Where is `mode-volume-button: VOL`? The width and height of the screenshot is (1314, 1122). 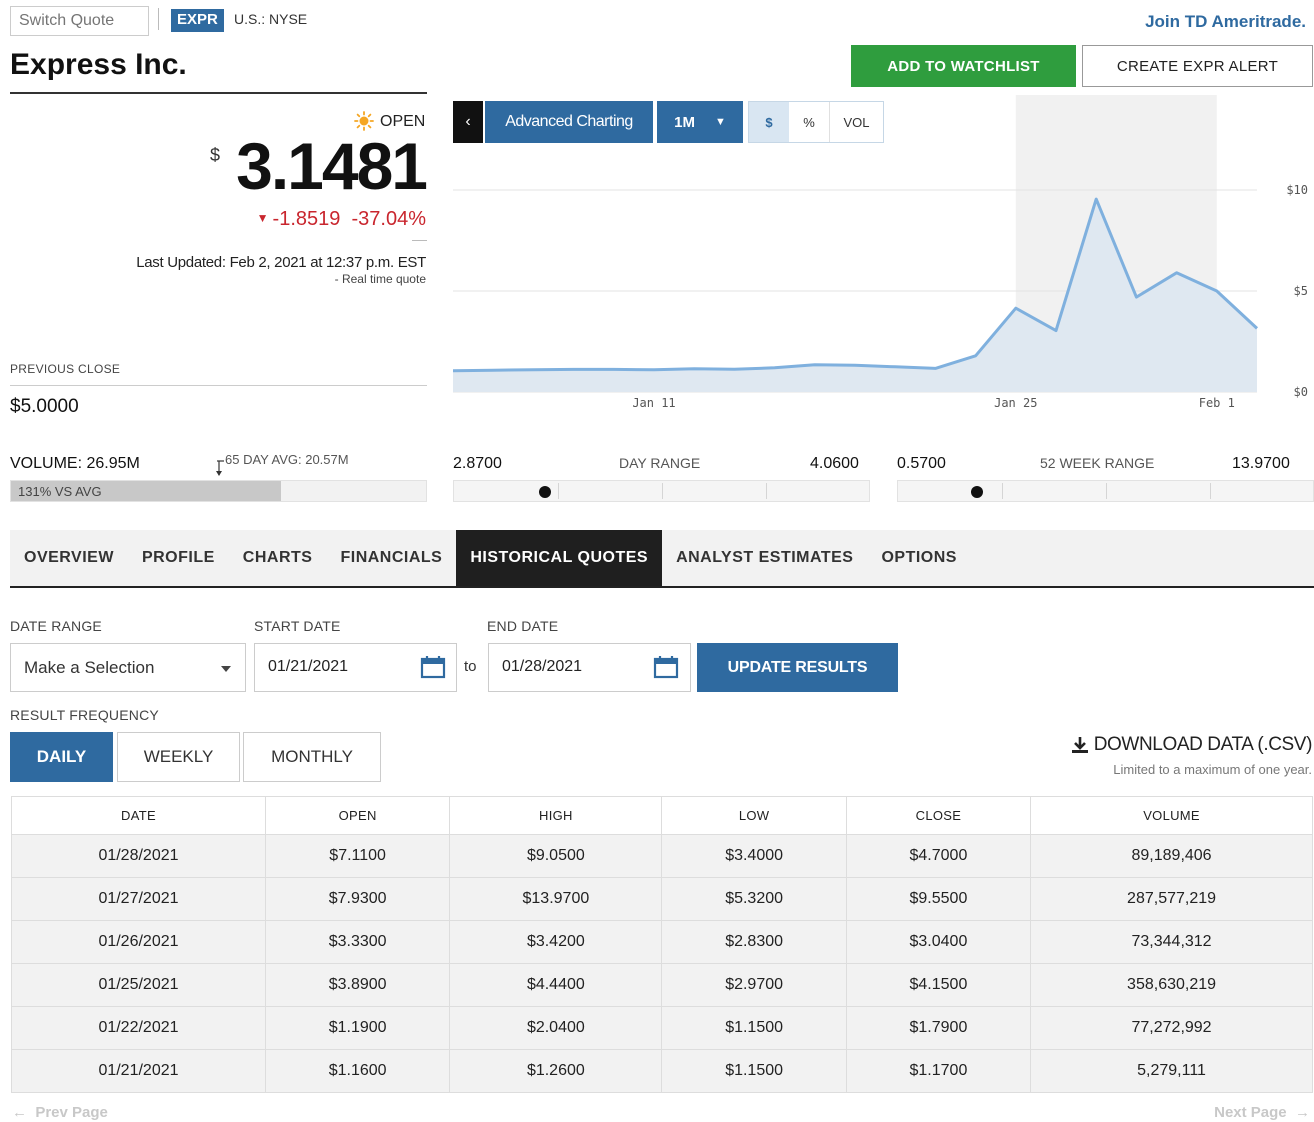
mode-volume-button: VOL is located at coordinates (856, 122).